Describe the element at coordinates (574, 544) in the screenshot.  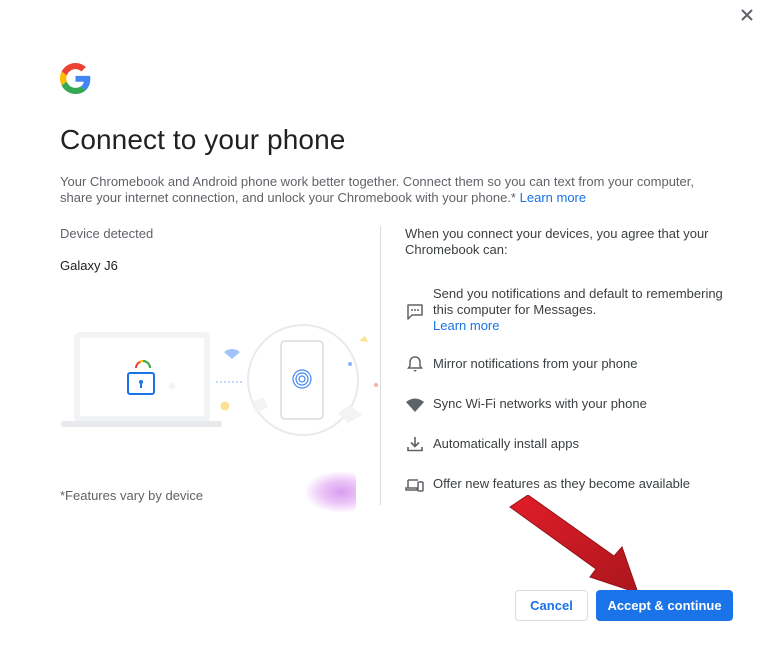
I see `red-arrow-annotation` at that location.